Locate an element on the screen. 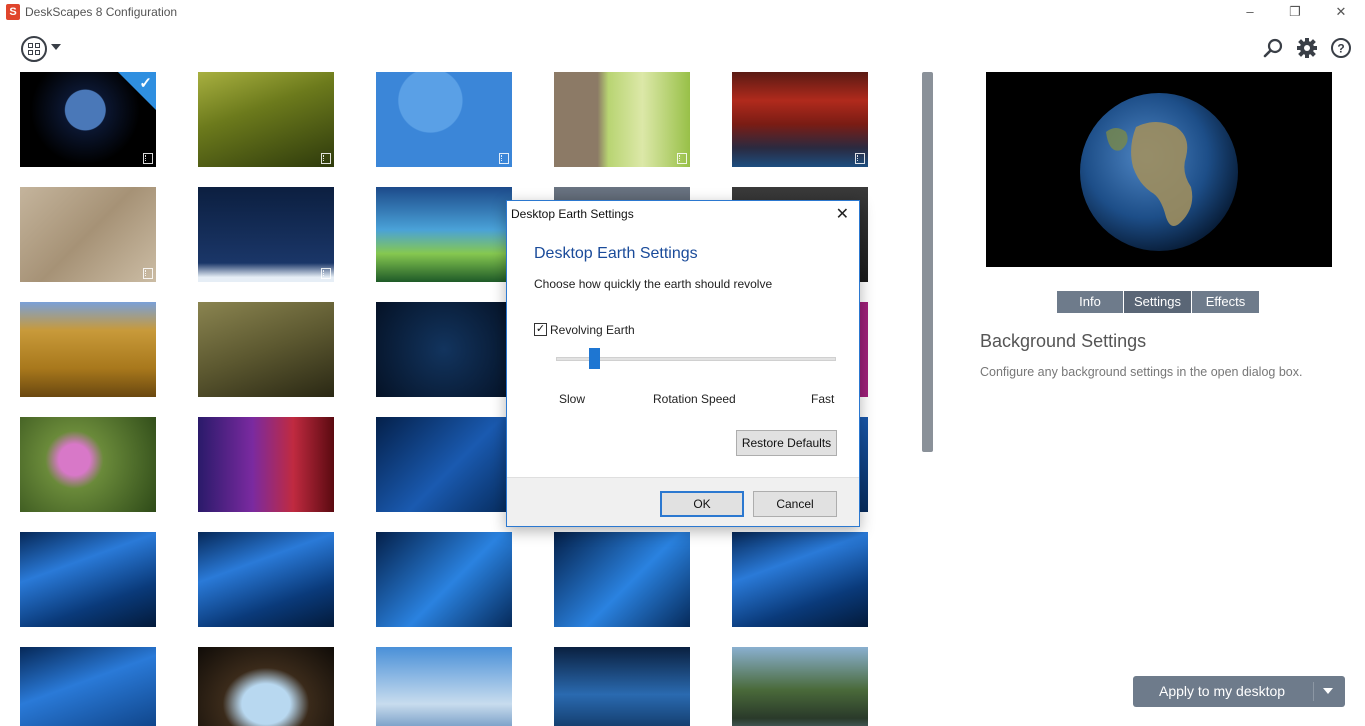  slider-min-label: Slow is located at coordinates (572, 399).